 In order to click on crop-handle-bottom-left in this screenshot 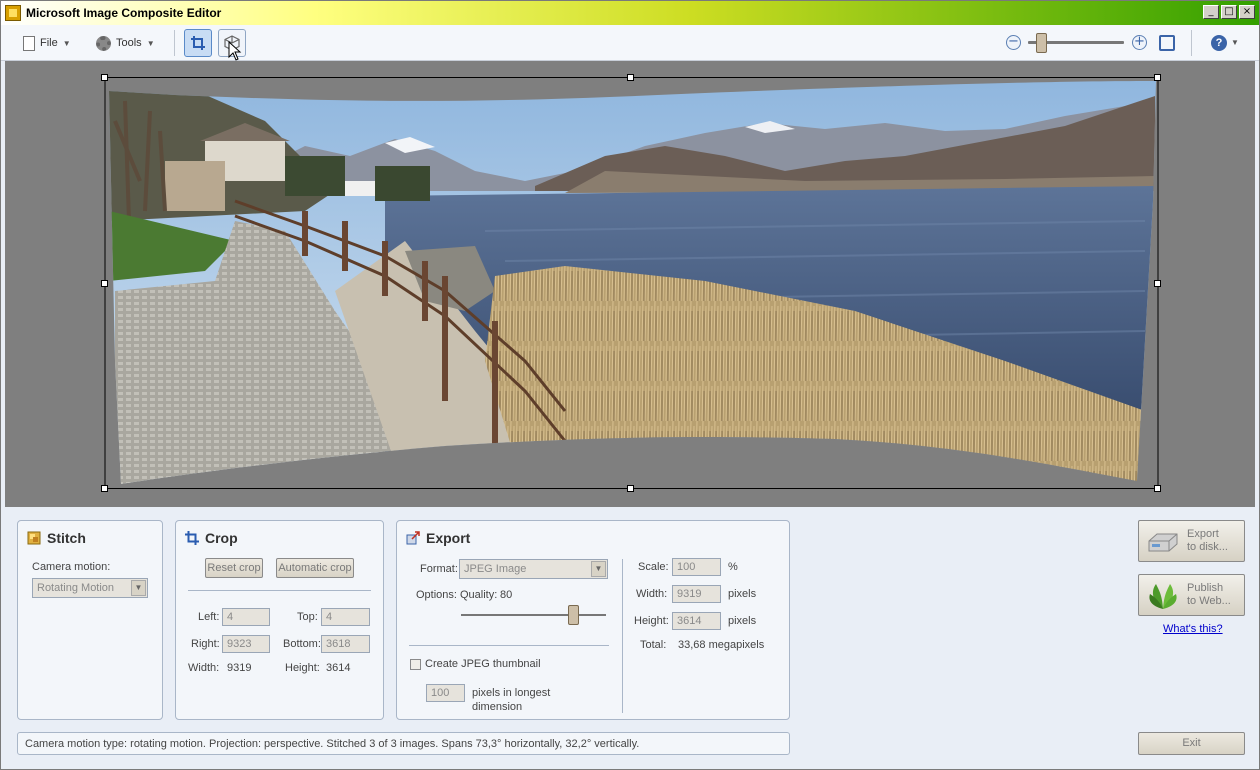, I will do `click(104, 488)`.